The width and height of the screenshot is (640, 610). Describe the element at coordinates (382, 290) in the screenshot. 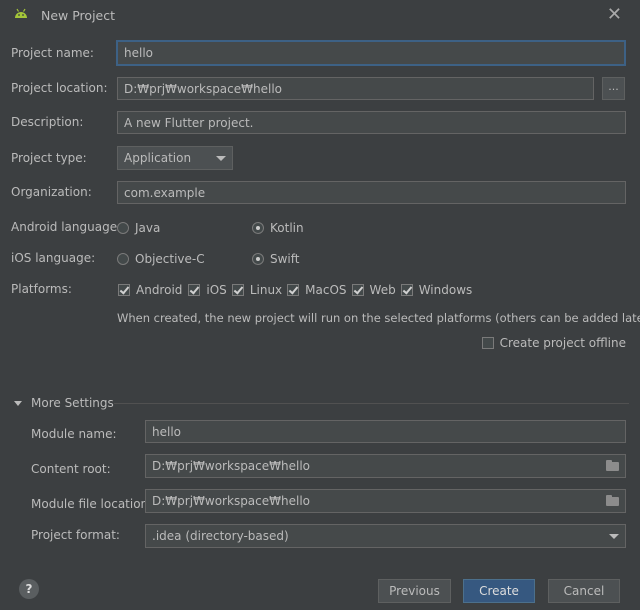

I see `platform-web-label: Web` at that location.